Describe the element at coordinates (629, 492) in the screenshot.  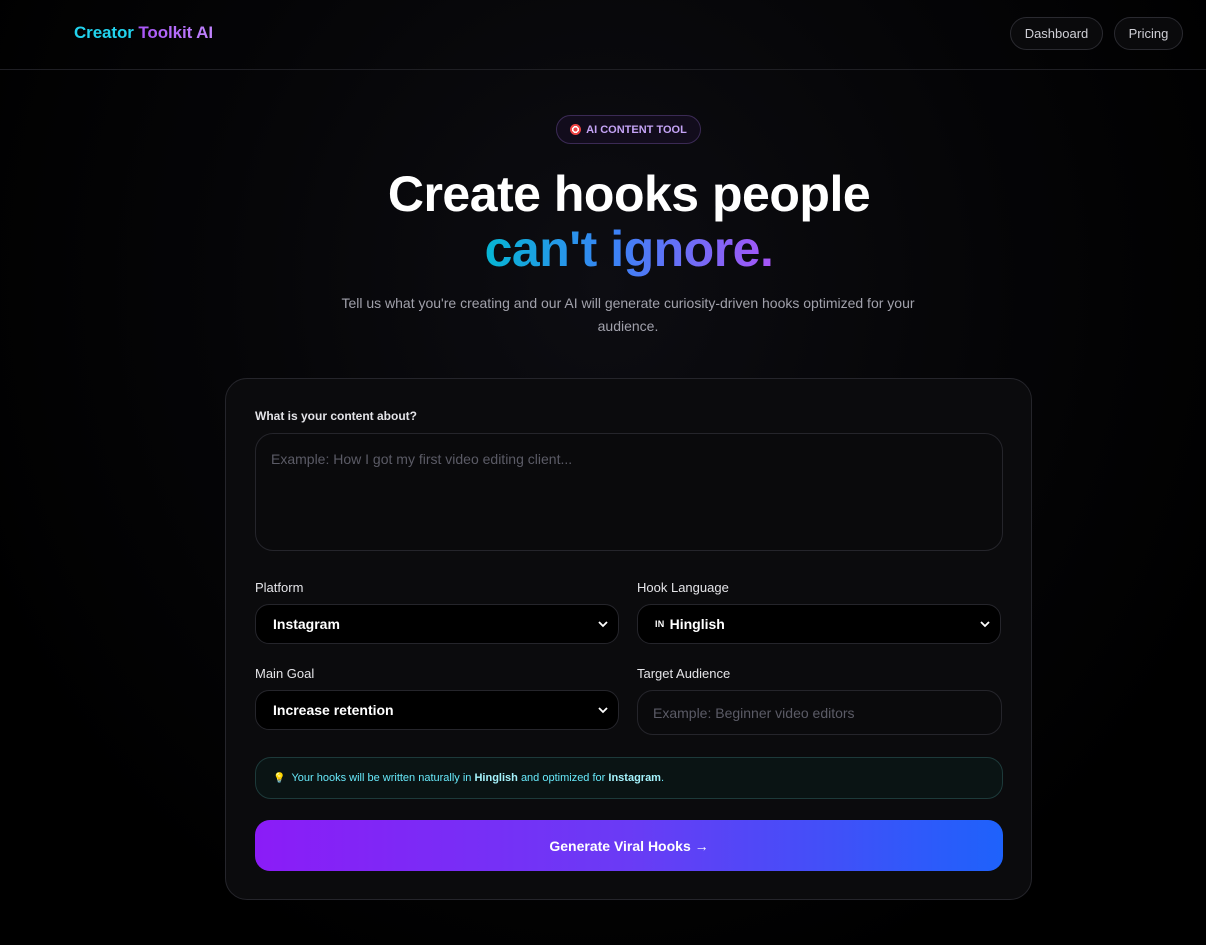
I see `content-textarea` at that location.